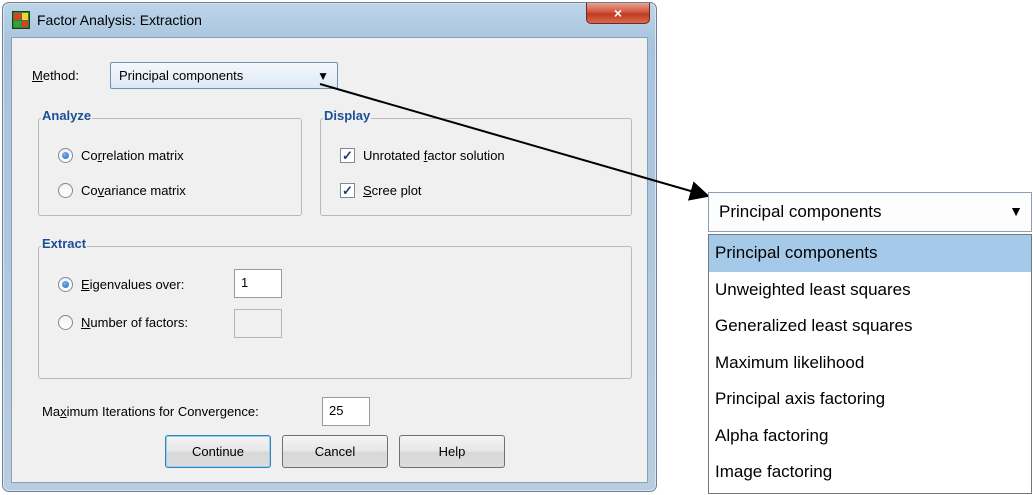 The image size is (1033, 495). Describe the element at coordinates (800, 211) in the screenshot. I see `dropdown-selected-value: Principal components` at that location.